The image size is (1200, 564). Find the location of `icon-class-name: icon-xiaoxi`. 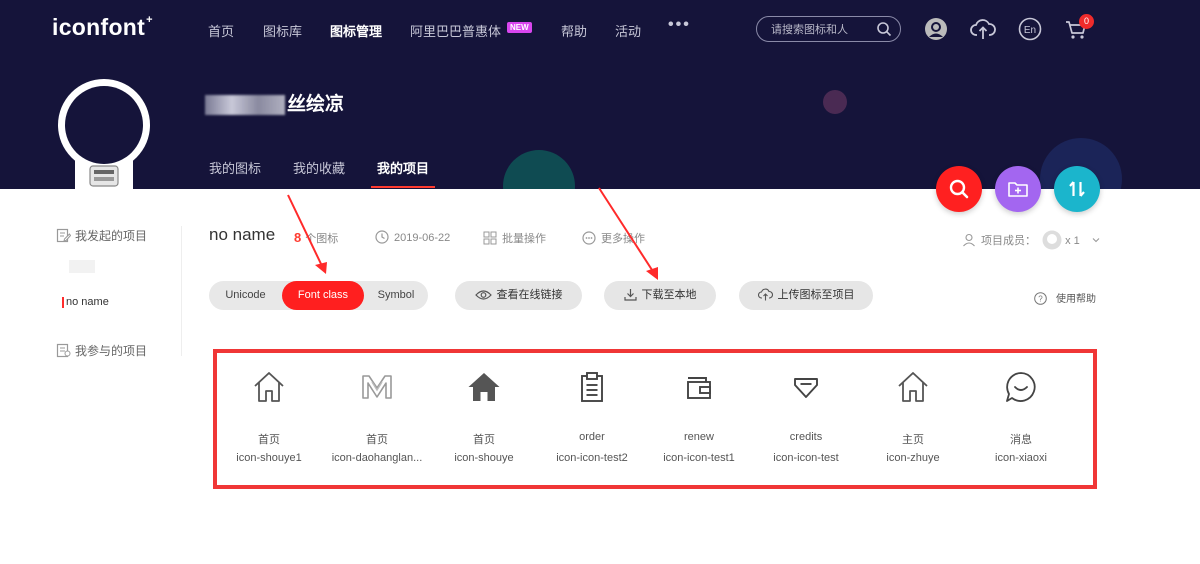

icon-class-name: icon-xiaoxi is located at coordinates (1021, 458).